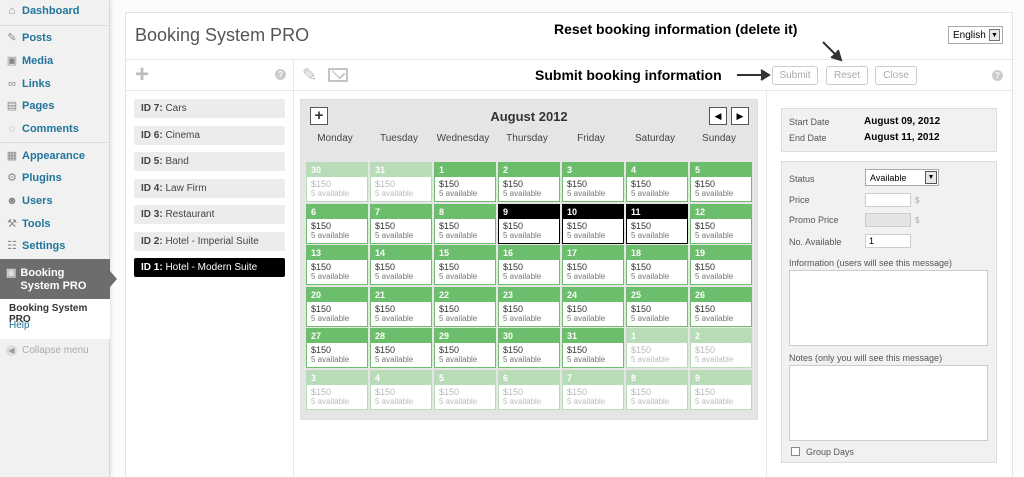 Image resolution: width=1024 pixels, height=477 pixels. Describe the element at coordinates (721, 265) in the screenshot. I see `calendar-day: 19 $150 5 available` at that location.